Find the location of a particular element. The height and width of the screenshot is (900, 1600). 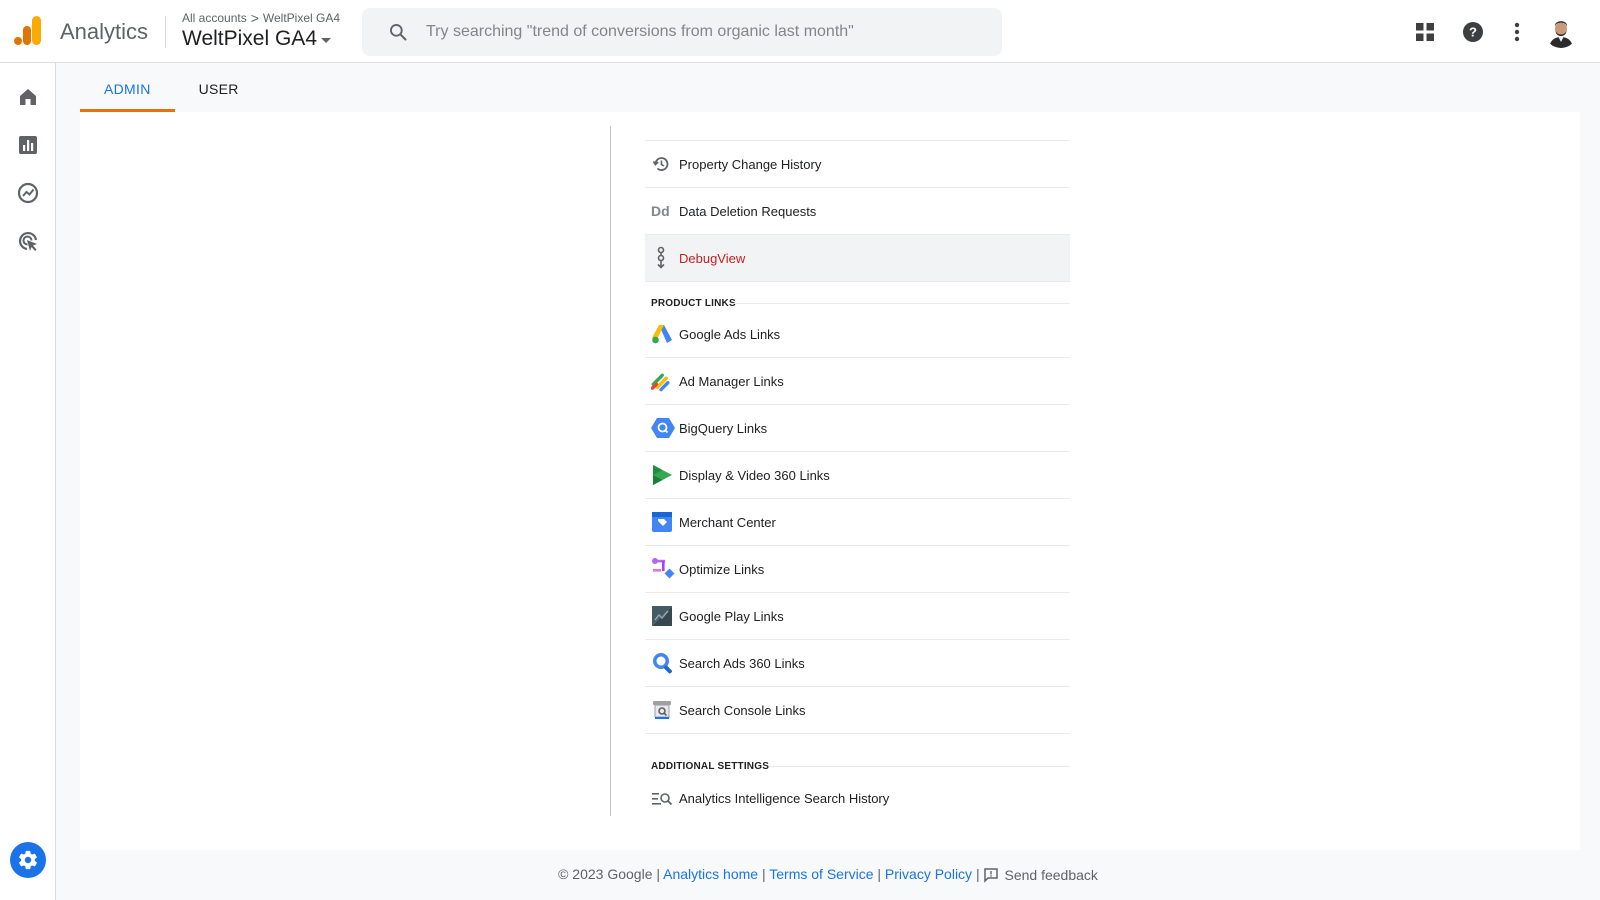

debug-icon is located at coordinates (662, 258).